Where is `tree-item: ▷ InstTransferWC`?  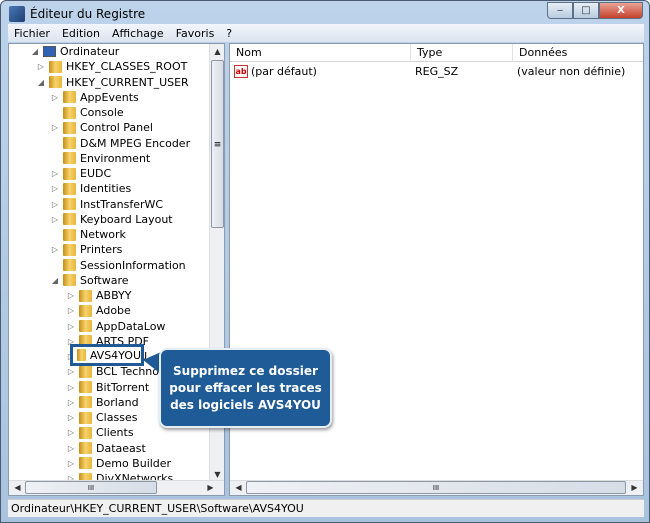
tree-item: ▷ InstTransferWC is located at coordinates (107, 204).